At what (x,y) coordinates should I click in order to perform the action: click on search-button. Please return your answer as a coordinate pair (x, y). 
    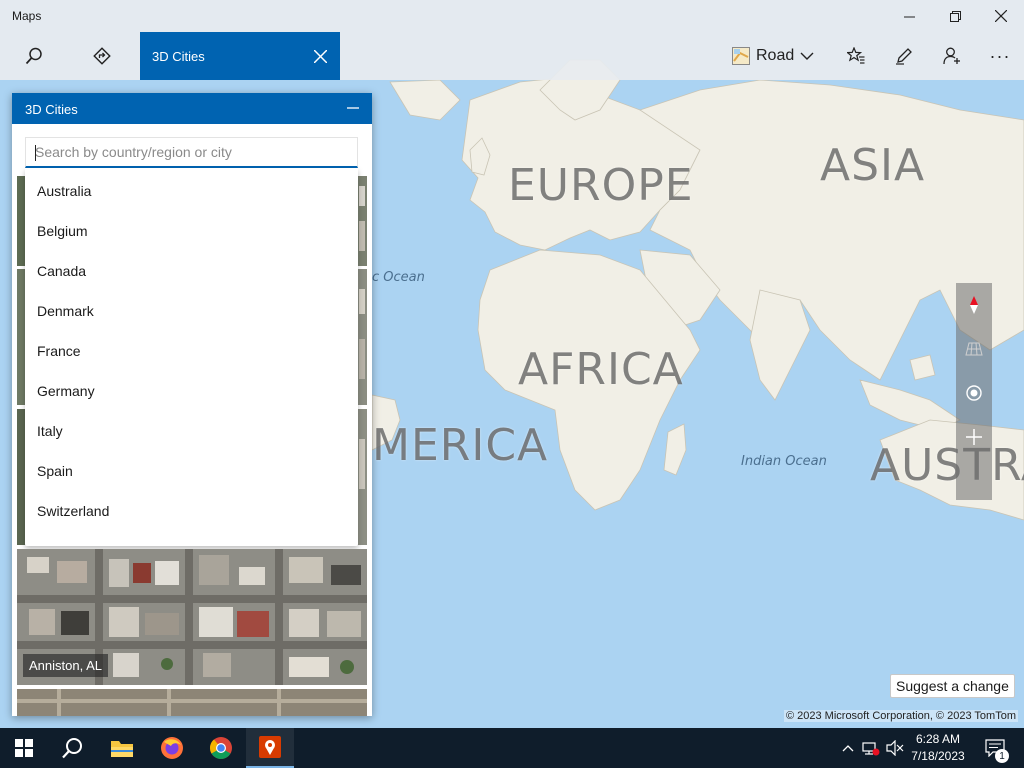
    Looking at the image, I should click on (34, 56).